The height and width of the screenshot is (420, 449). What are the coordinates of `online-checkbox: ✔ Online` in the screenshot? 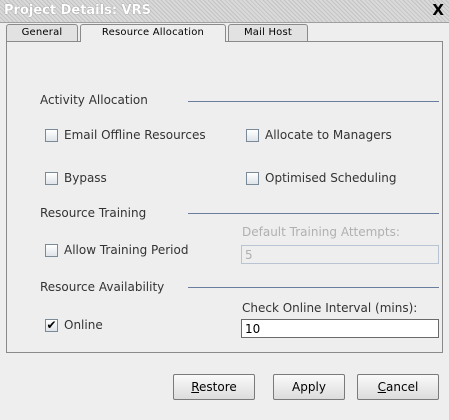 It's located at (74, 325).